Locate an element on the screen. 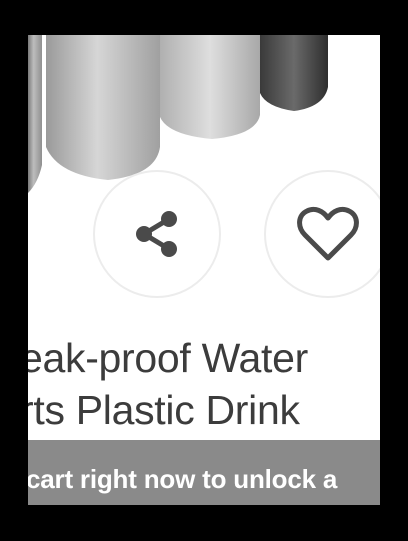  share-button is located at coordinates (157, 234).